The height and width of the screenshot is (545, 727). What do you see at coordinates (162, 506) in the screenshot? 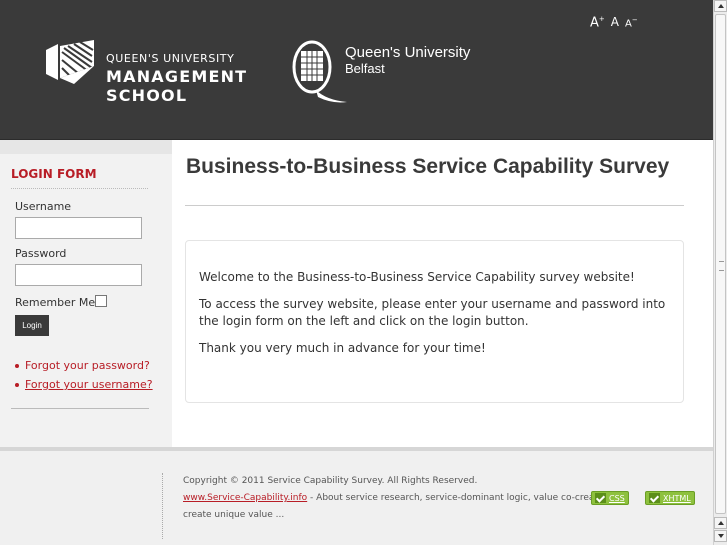
I see `footer-divider` at bounding box center [162, 506].